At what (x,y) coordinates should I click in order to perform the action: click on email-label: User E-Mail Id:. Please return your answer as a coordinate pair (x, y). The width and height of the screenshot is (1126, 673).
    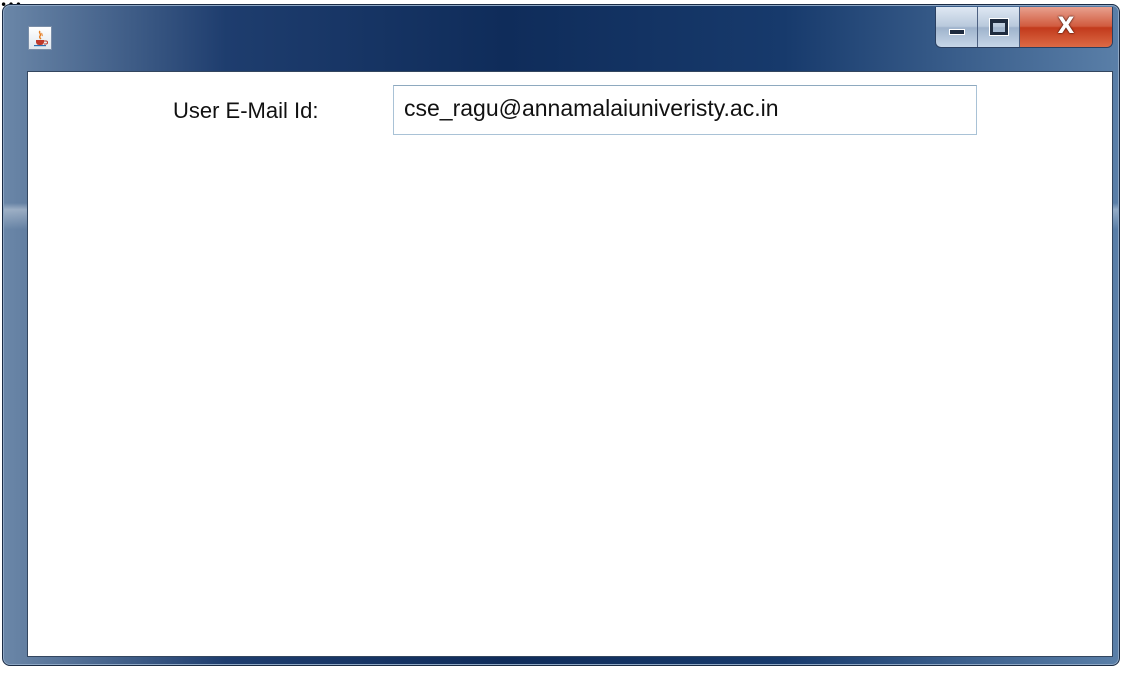
    Looking at the image, I should click on (246, 110).